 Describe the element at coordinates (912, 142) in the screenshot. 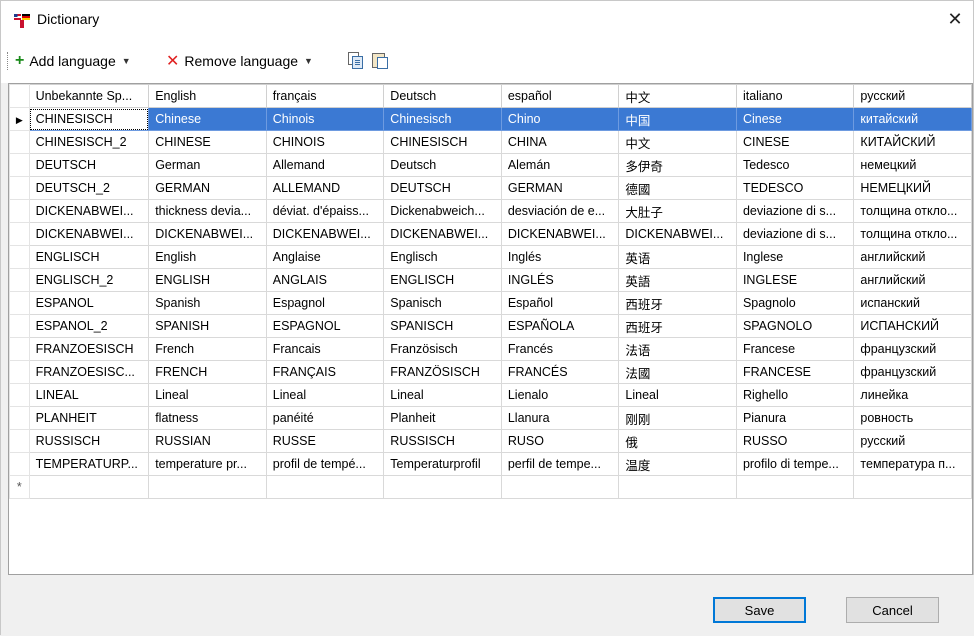

I see `table-cell: КИТАЙСКИЙ` at that location.